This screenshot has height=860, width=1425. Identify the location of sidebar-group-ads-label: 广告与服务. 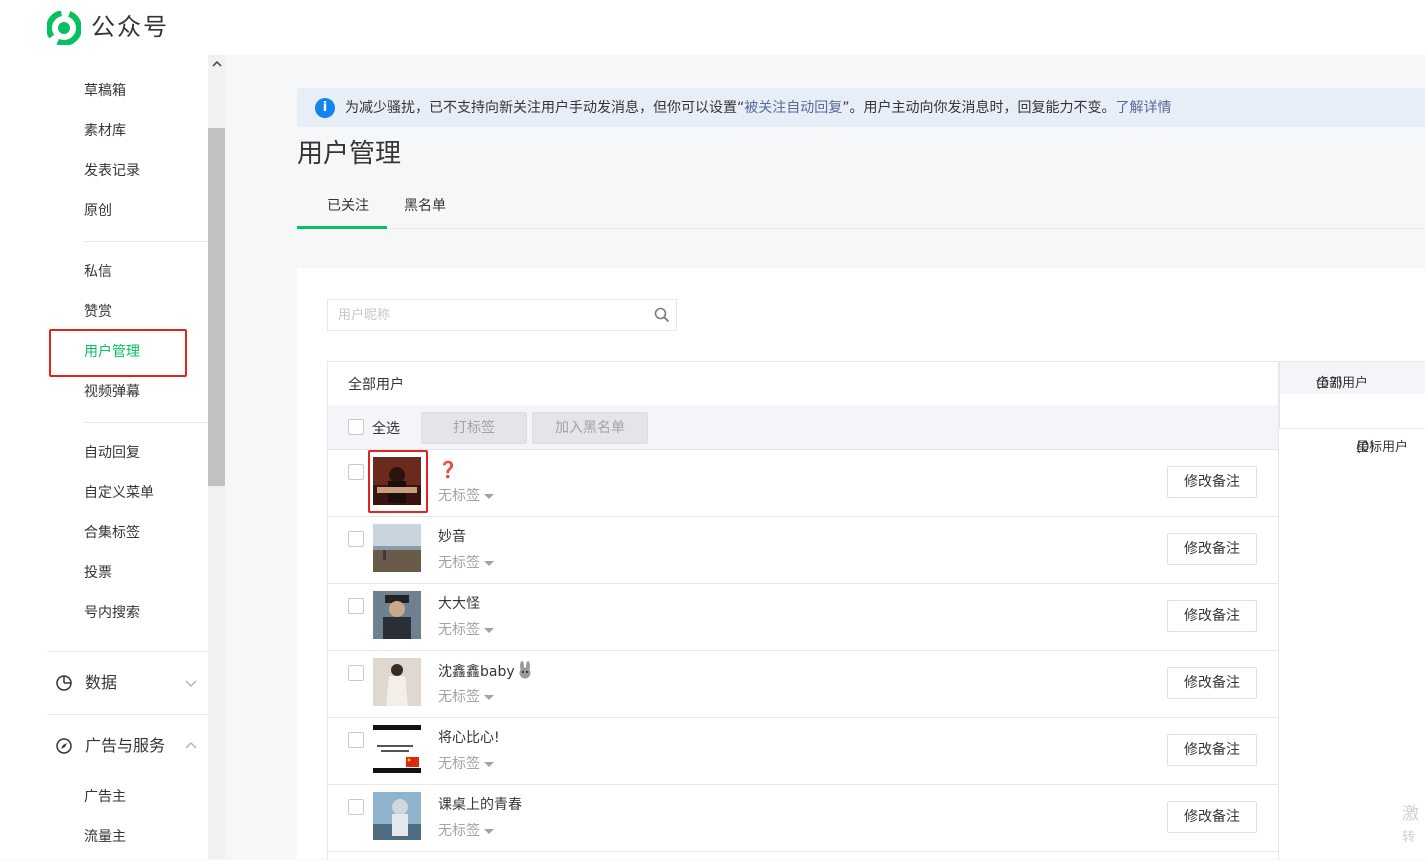
(125, 745).